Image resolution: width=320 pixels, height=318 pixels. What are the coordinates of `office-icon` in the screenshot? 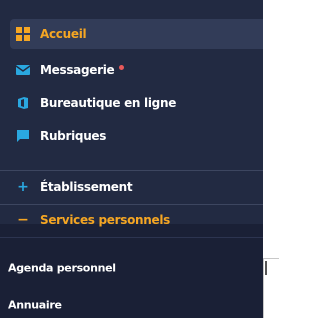 It's located at (23, 103).